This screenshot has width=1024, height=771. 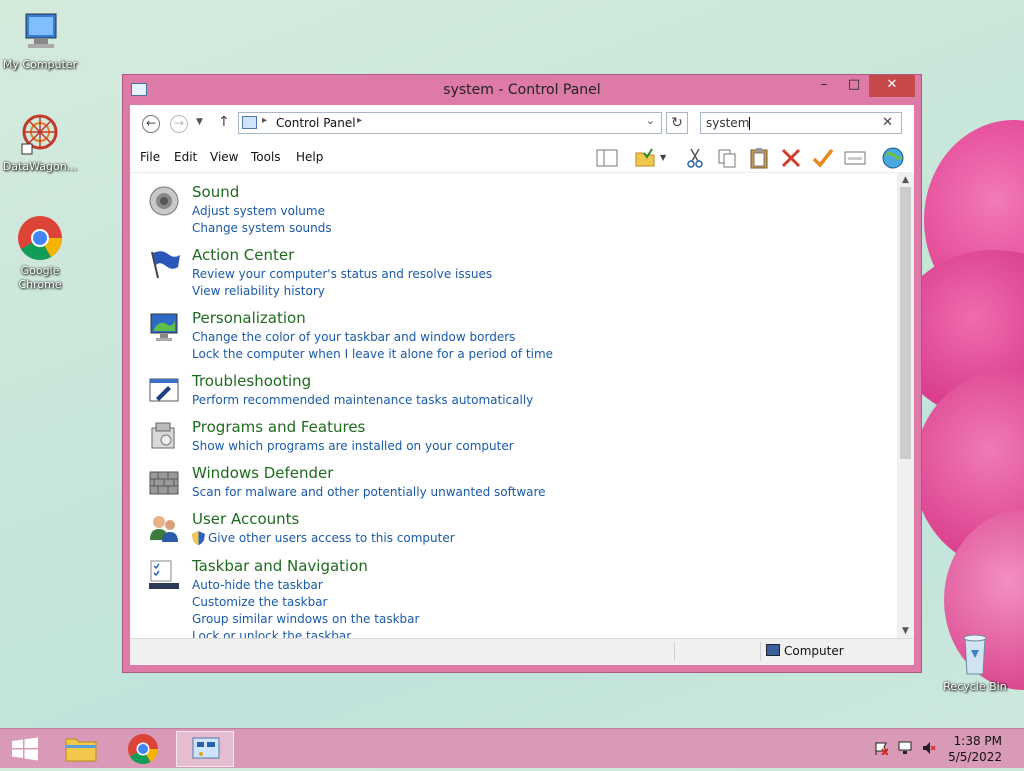 I want to click on address-row: ← → ▼ ↑ ▸ Control Panel ▸ ⌄ ↻ system ✕, so click(x=522, y=123).